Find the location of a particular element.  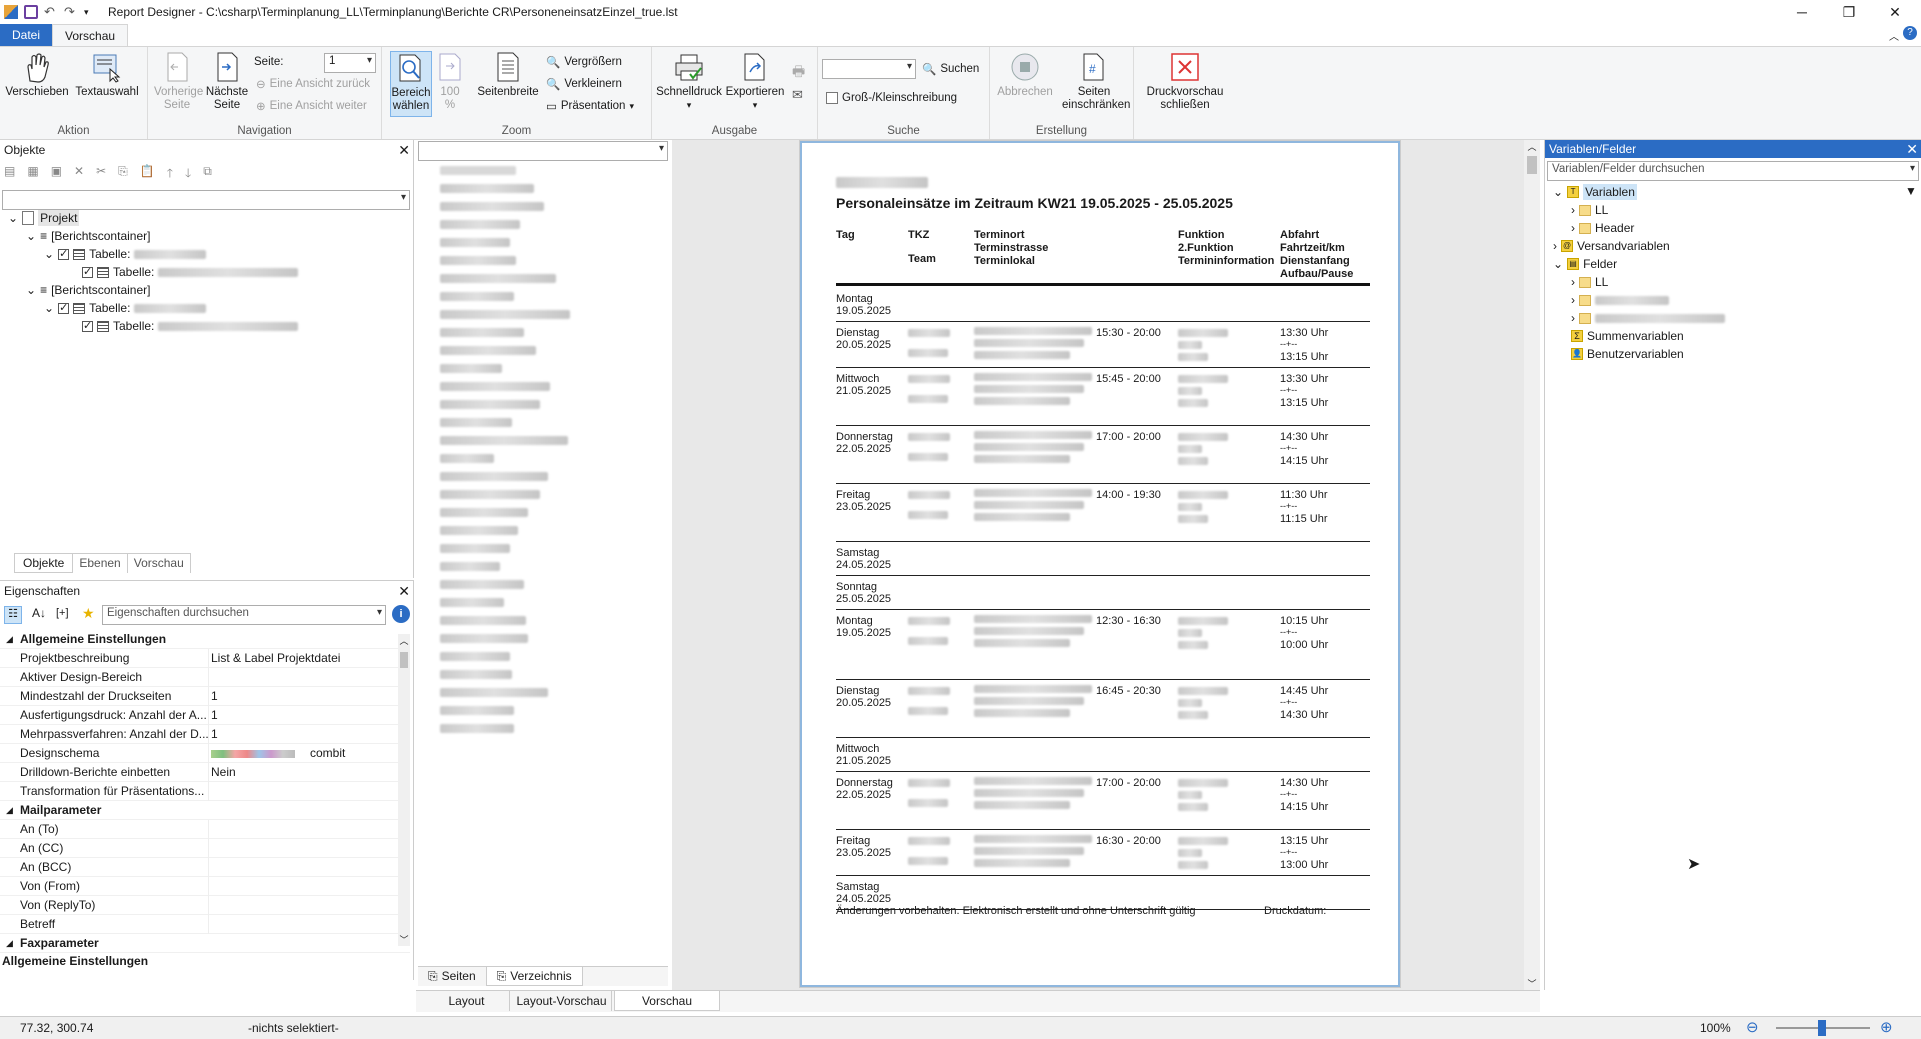

property-row: Aktiver Design-Bereich is located at coordinates (205, 677).